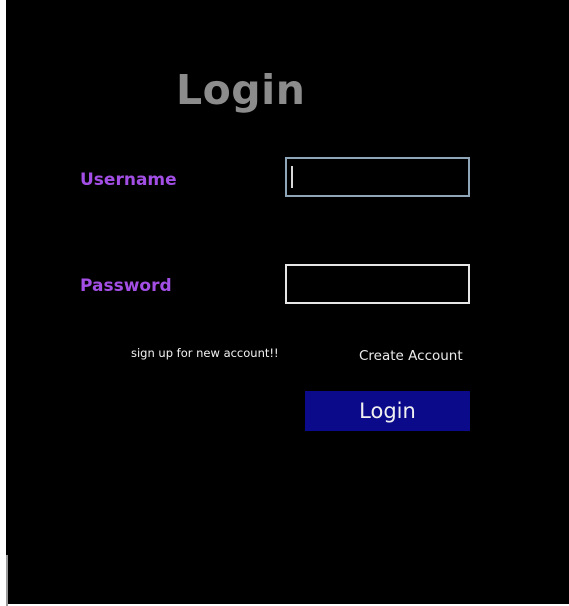 This screenshot has height=606, width=569. I want to click on login-button: Login, so click(387, 411).